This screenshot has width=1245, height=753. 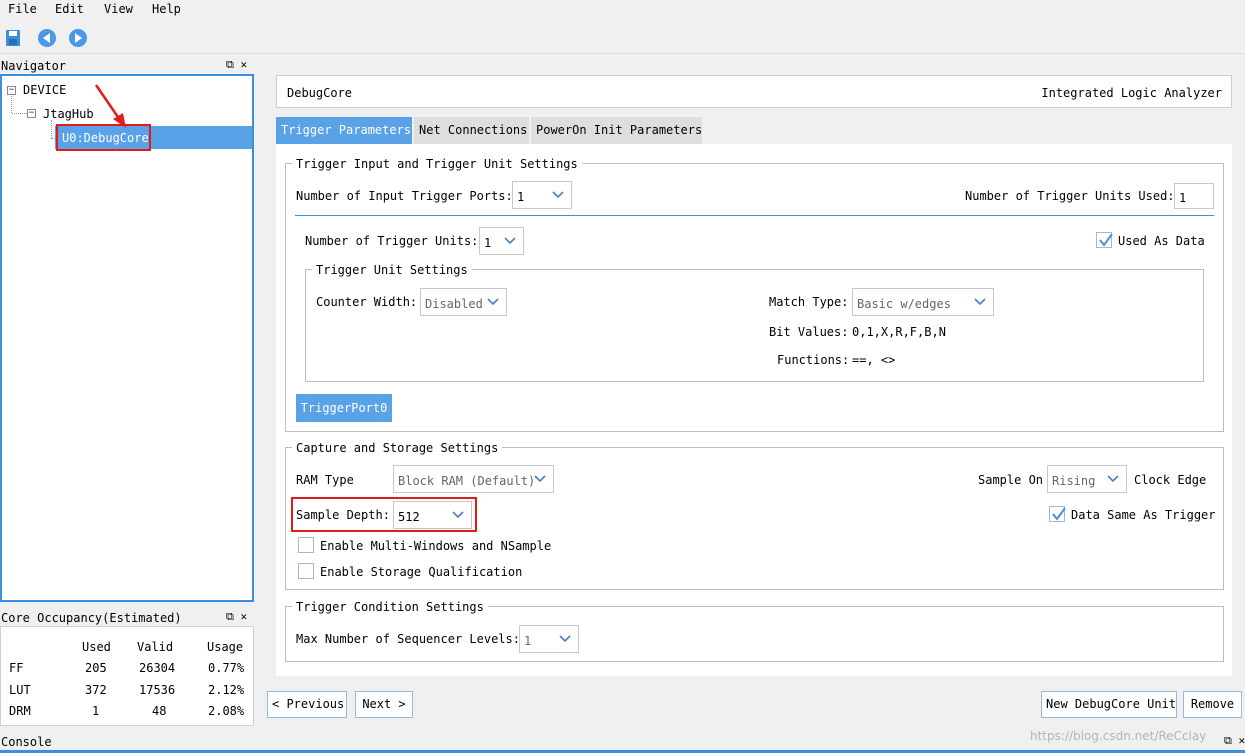 I want to click on trigger-units-label: Number of Trigger Units:, so click(x=392, y=241).